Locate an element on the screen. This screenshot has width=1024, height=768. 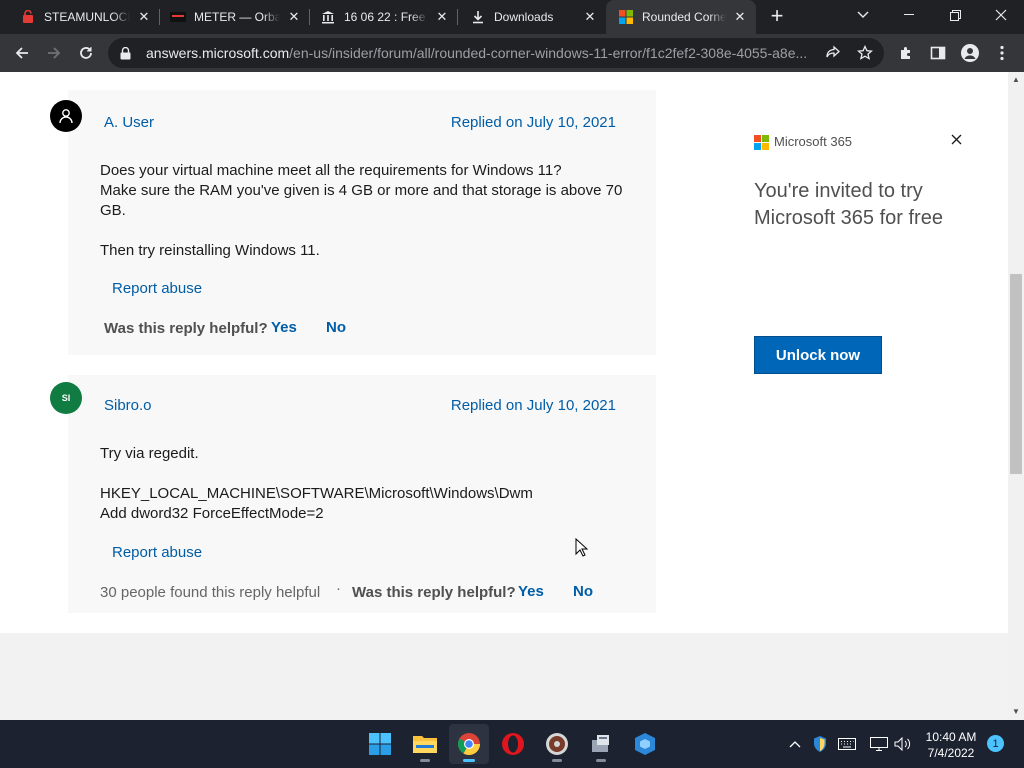
unlock-now-button: Unlock now is located at coordinates (818, 355).